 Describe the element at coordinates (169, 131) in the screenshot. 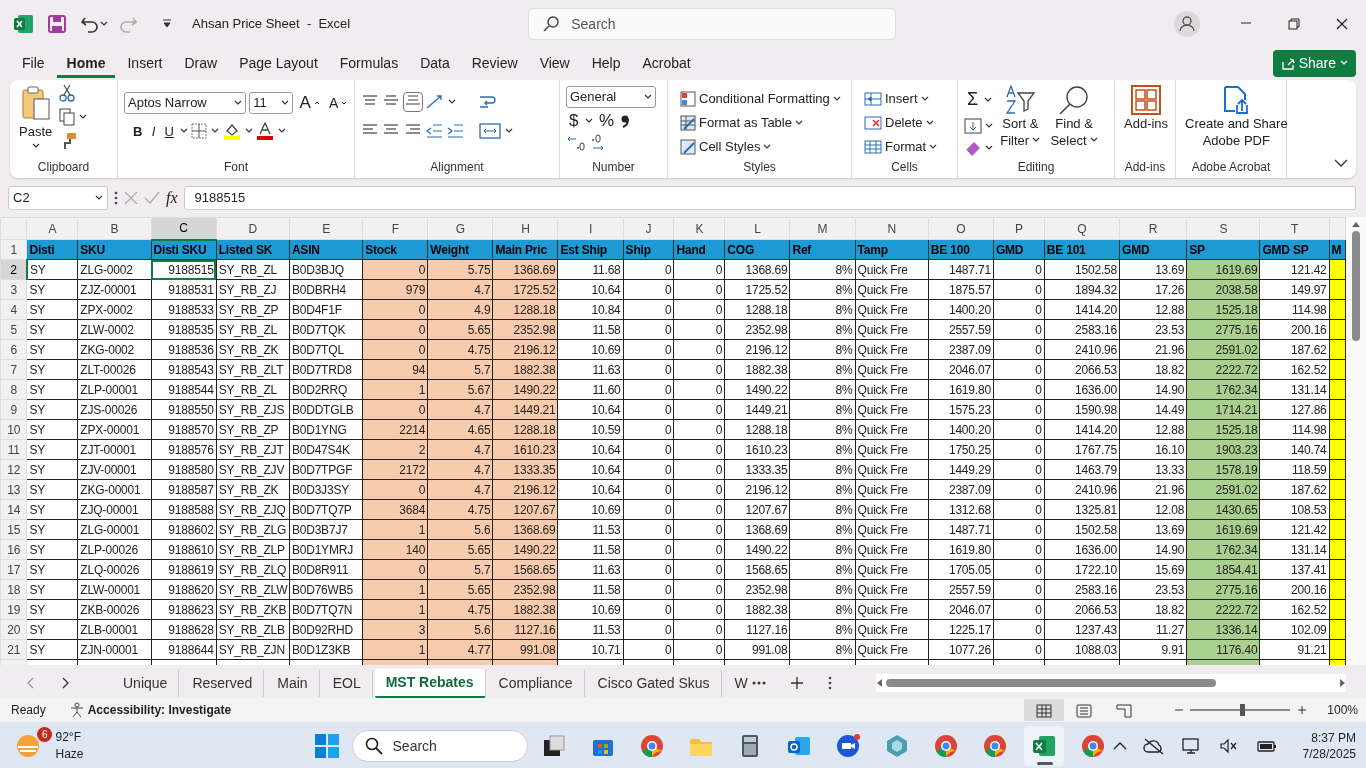

I see `underline-button: U` at that location.